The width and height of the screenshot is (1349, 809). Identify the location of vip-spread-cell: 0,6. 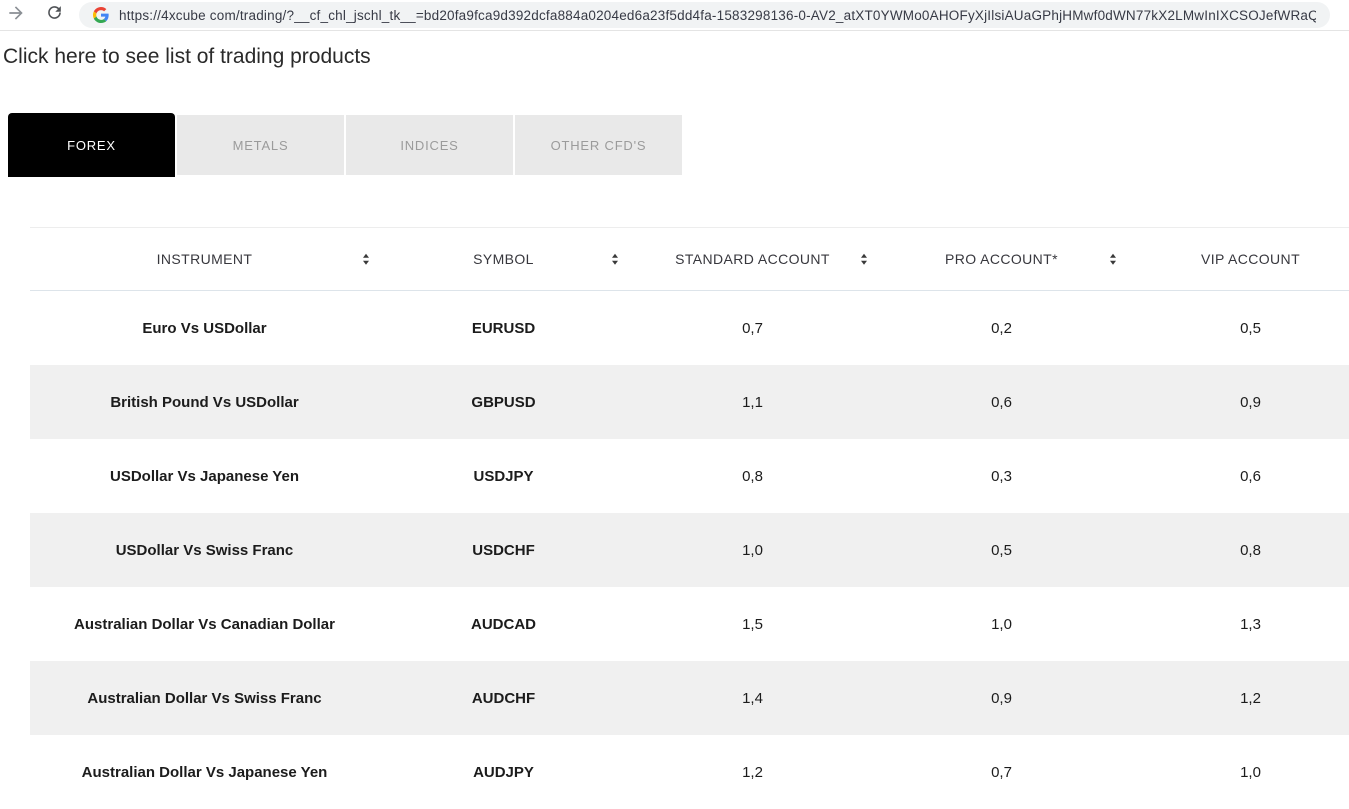
(1250, 476).